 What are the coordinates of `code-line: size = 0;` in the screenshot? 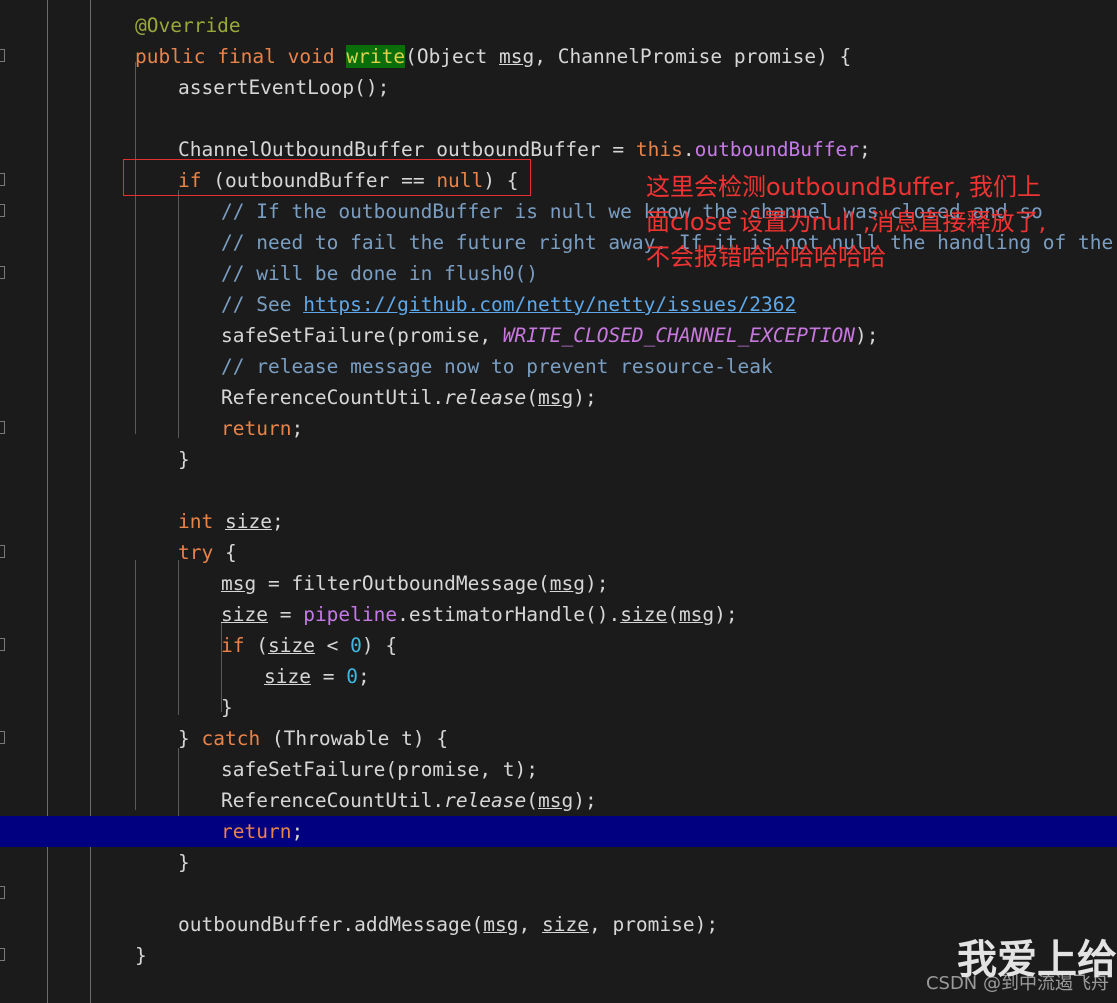 It's located at (558, 676).